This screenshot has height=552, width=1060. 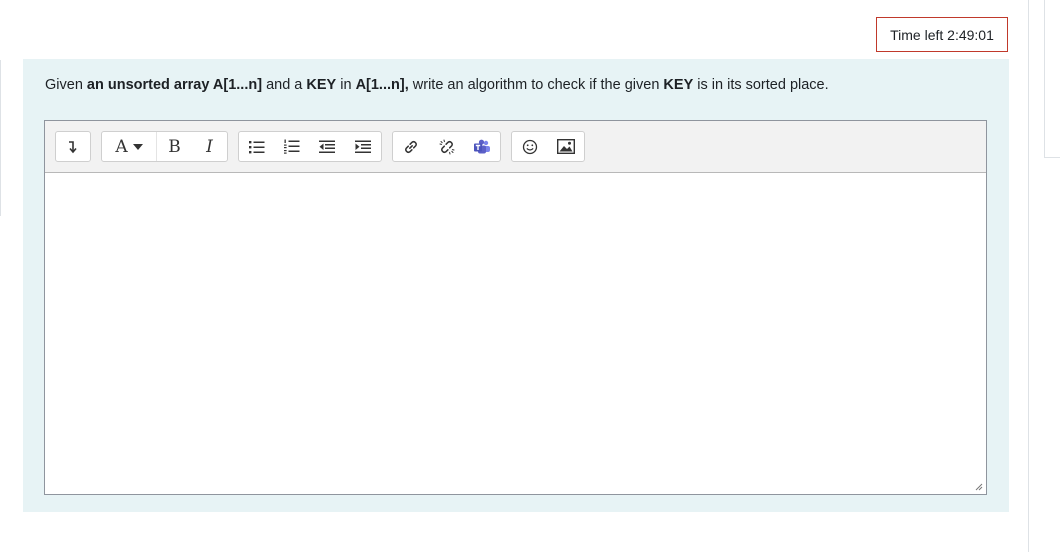 I want to click on resize-handle-icon, so click(x=978, y=486).